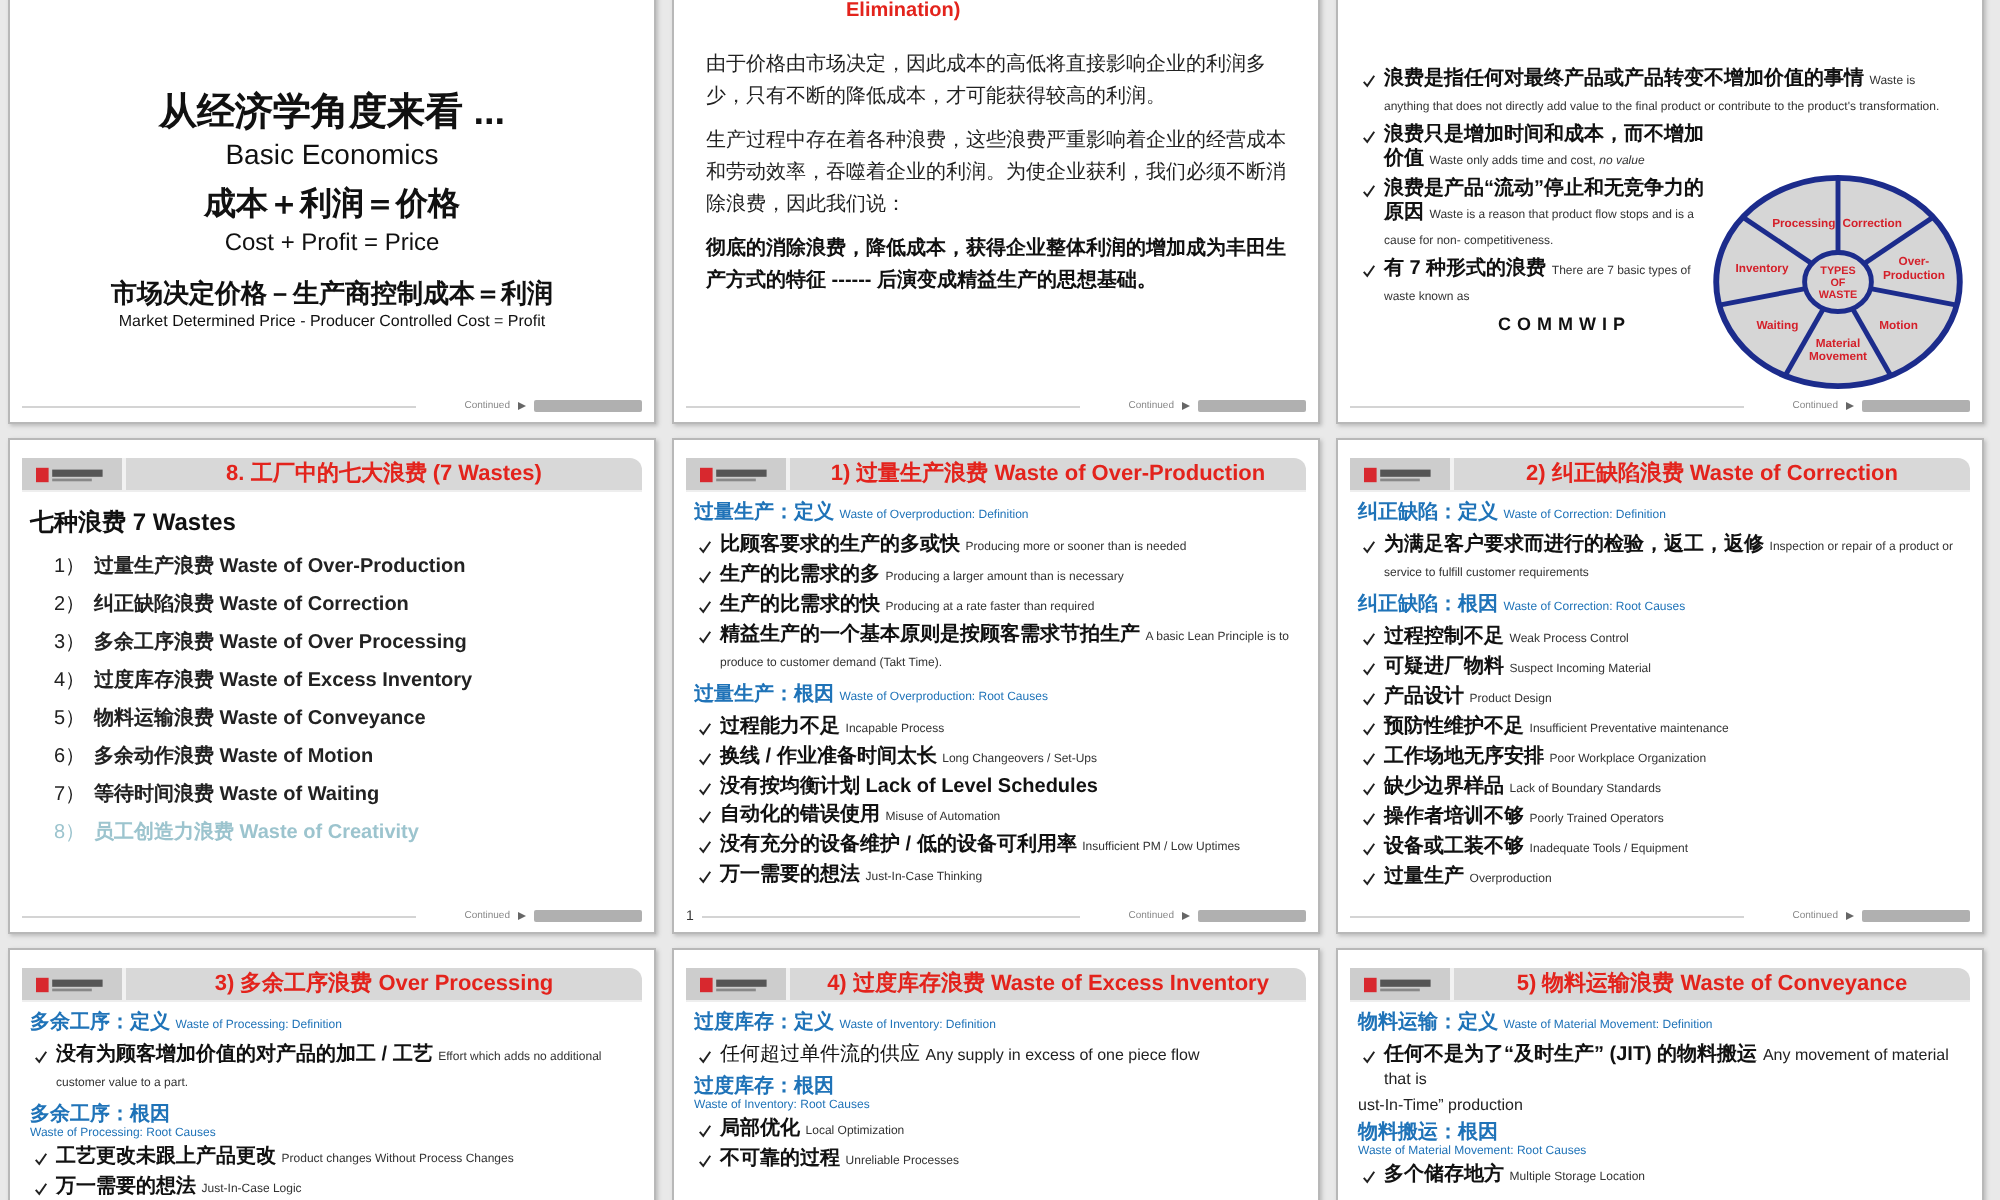  What do you see at coordinates (1667, 1068) in the screenshot?
I see `bullet-text: 任何不是为了“及时生产” (JIT) 的物料搬运 Any movement of material that is` at bounding box center [1667, 1068].